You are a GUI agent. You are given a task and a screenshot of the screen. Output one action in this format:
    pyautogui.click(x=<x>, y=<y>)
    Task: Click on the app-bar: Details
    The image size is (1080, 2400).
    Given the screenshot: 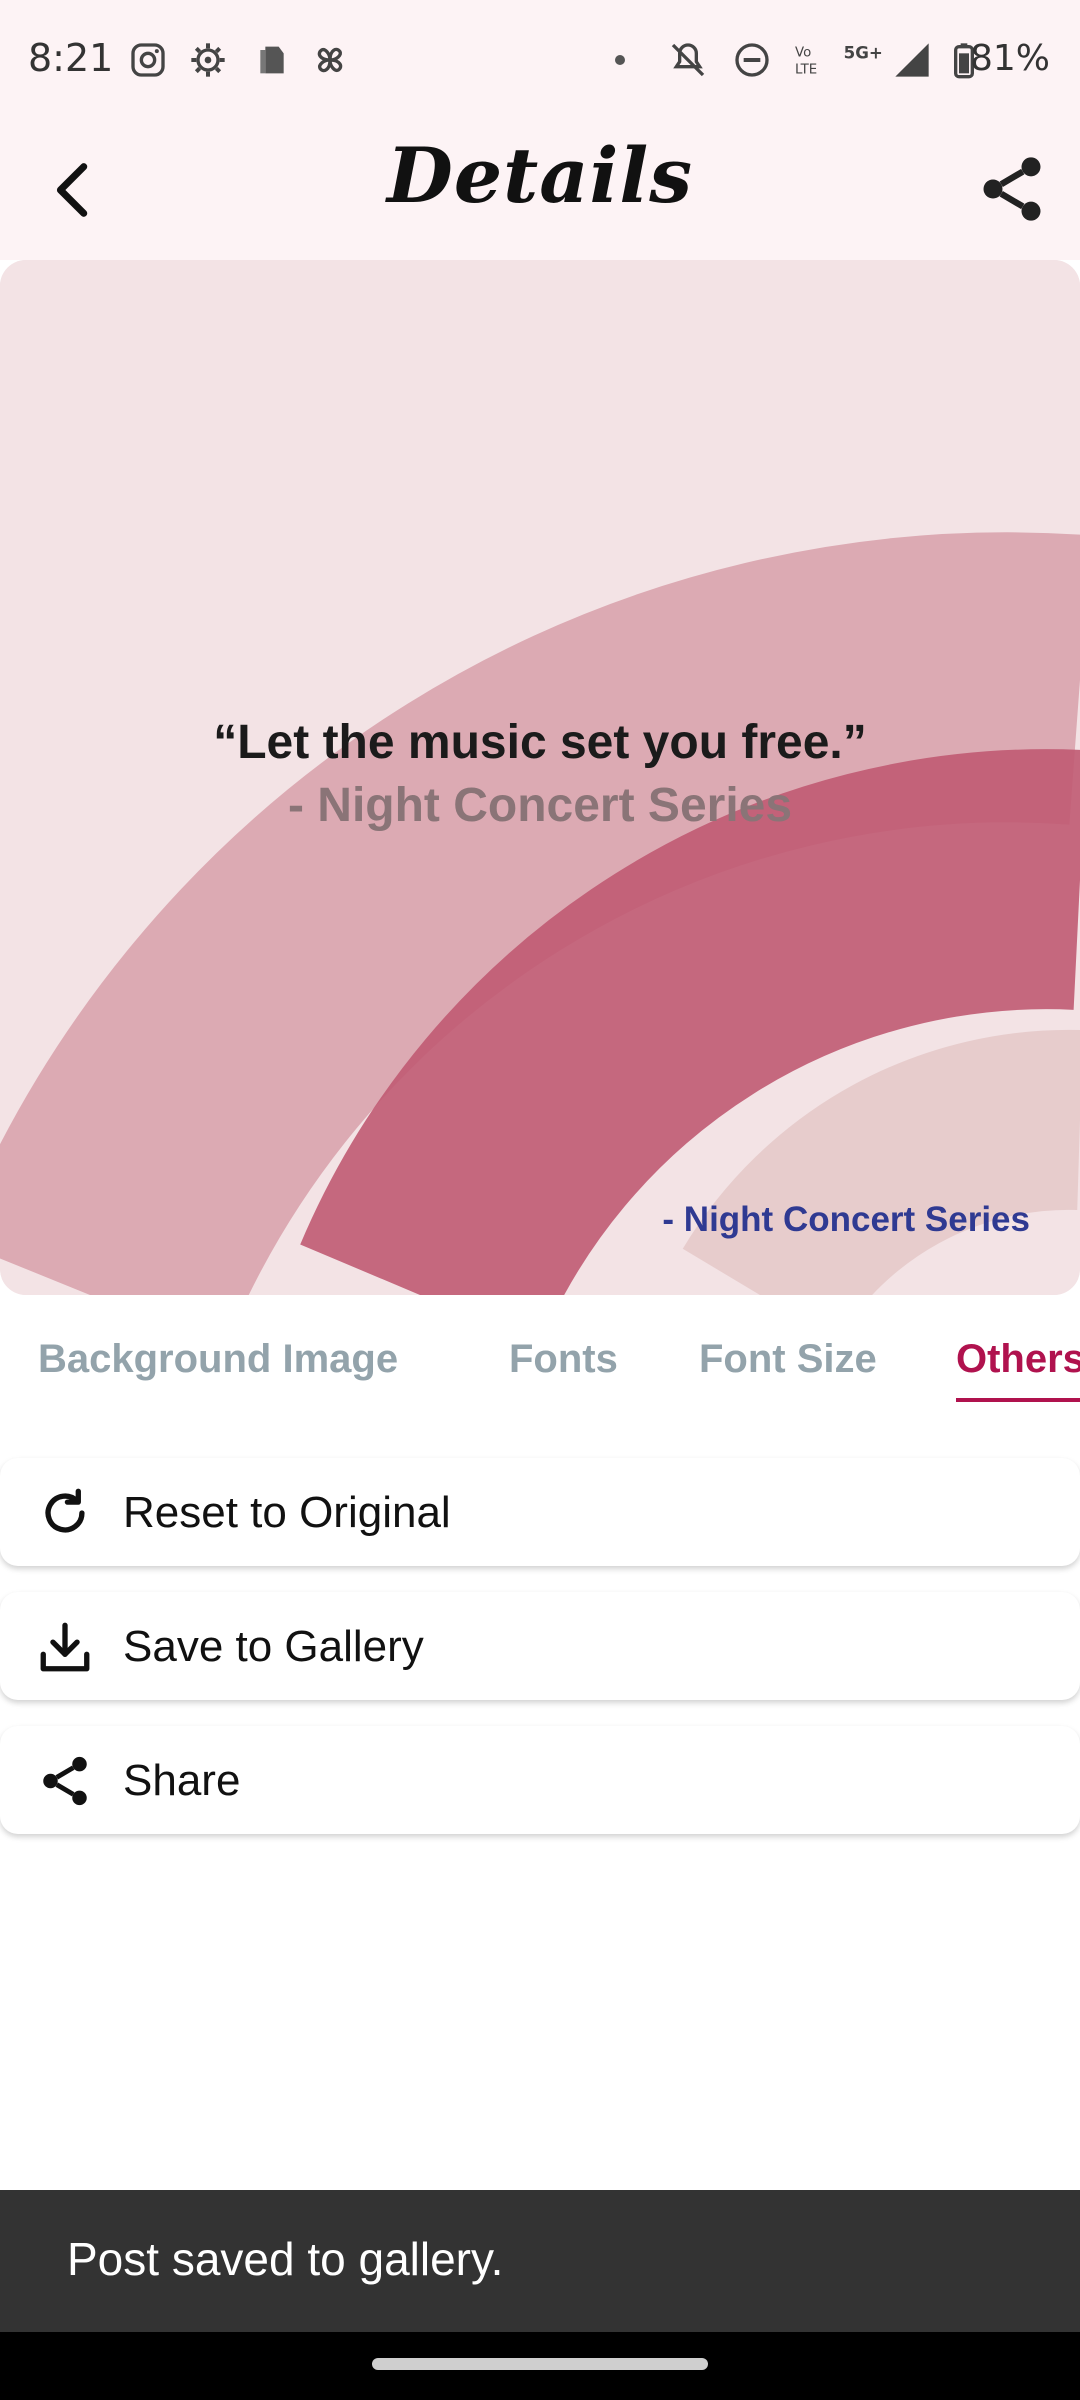 What is the action you would take?
    pyautogui.click(x=540, y=192)
    